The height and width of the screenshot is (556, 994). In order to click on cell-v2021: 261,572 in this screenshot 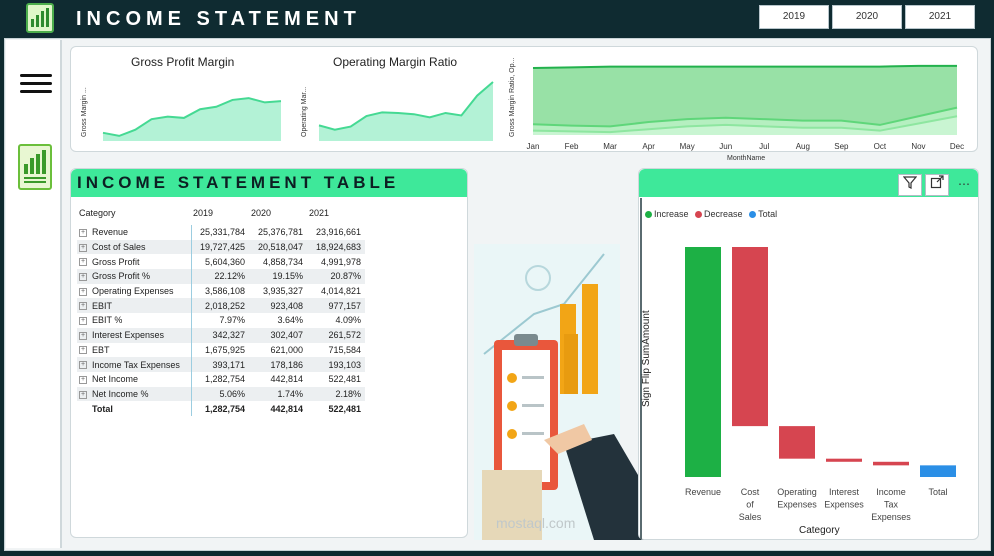, I will do `click(336, 335)`.